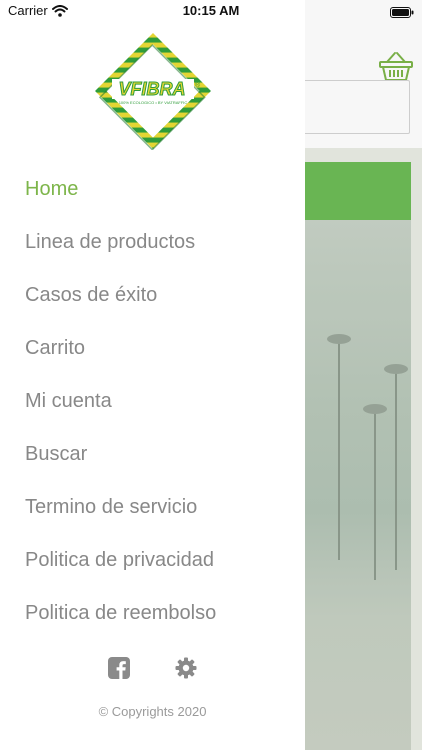 This screenshot has width=422, height=750. What do you see at coordinates (152, 89) in the screenshot?
I see `logo-brand-text: VFIBRA` at bounding box center [152, 89].